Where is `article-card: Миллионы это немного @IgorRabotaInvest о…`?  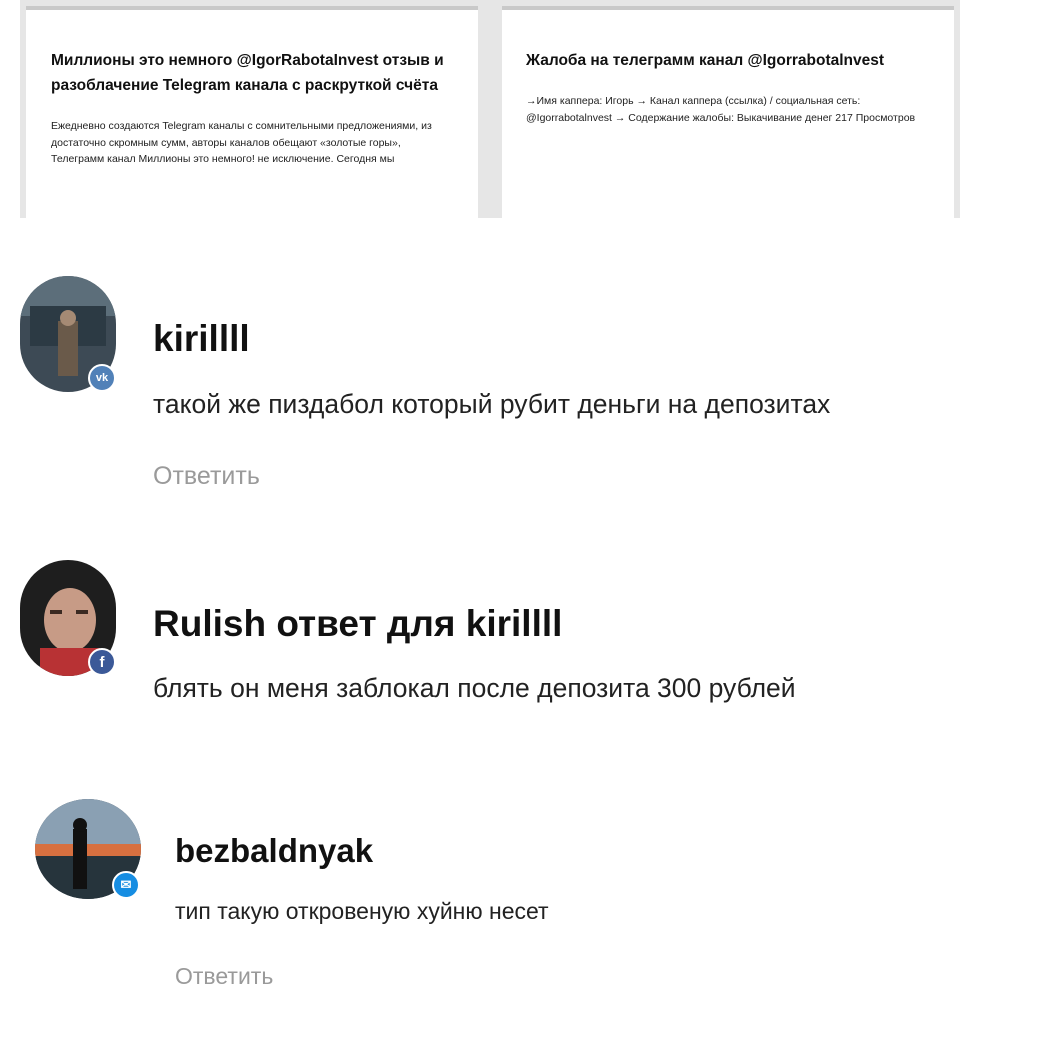
article-card: Миллионы это немного @IgorRabotaInvest о… is located at coordinates (252, 112).